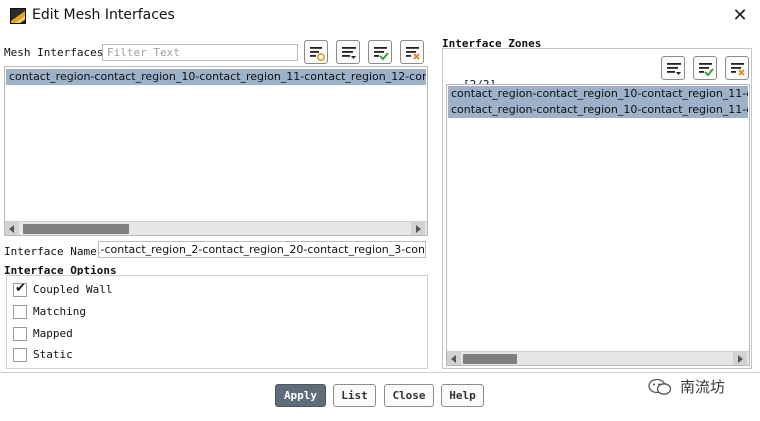  Describe the element at coordinates (217, 322) in the screenshot. I see `interface-options-box: ✔ Coupled Wall Matching Mapped Static` at that location.